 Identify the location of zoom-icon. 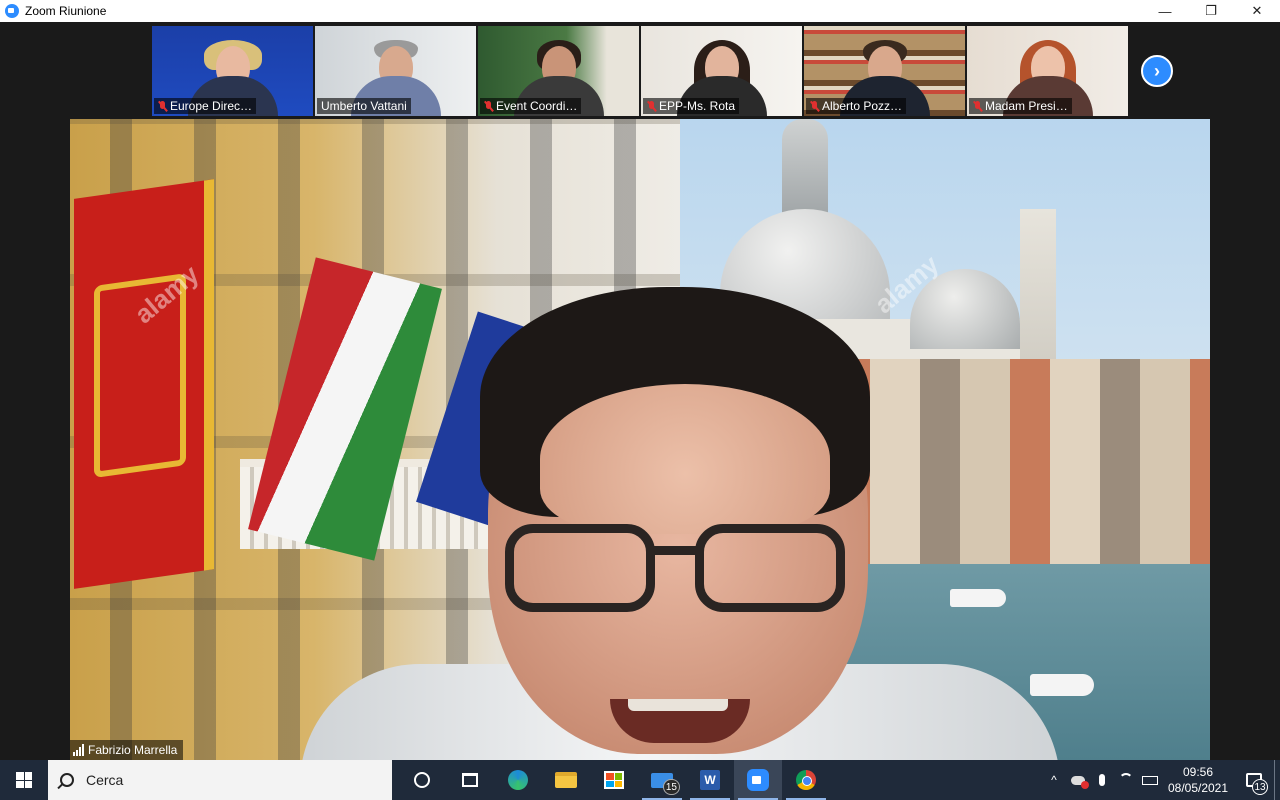
(758, 780).